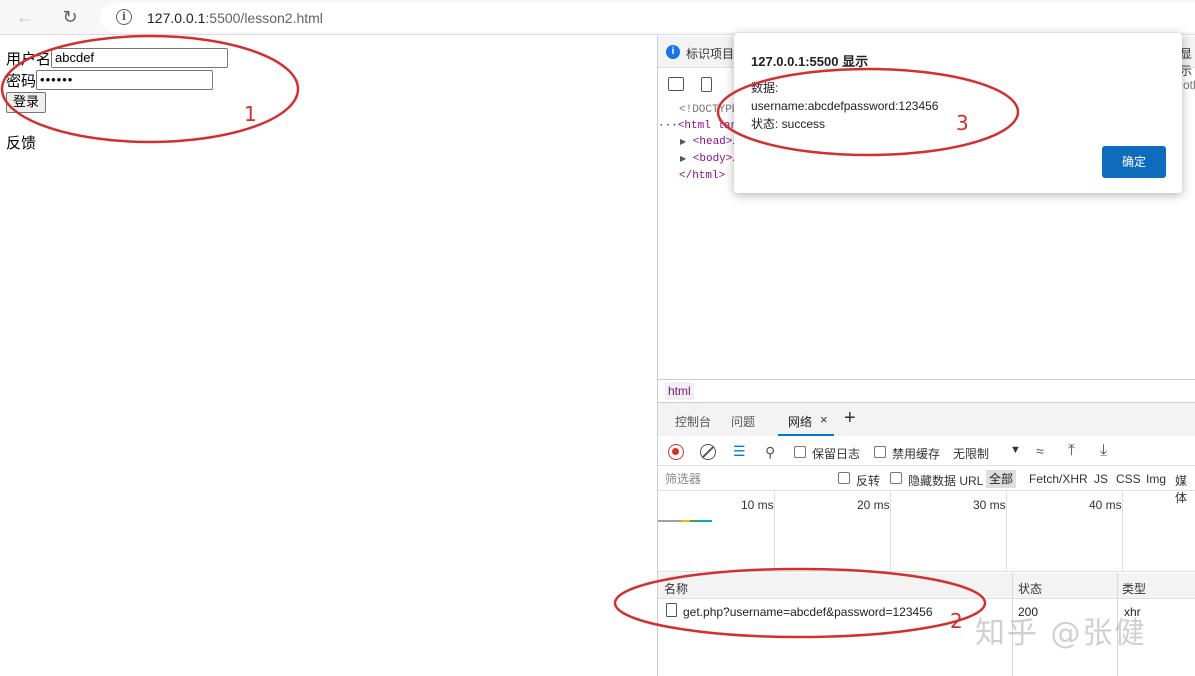  Describe the element at coordinates (971, 453) in the screenshot. I see `throttle-select: 无限制` at that location.